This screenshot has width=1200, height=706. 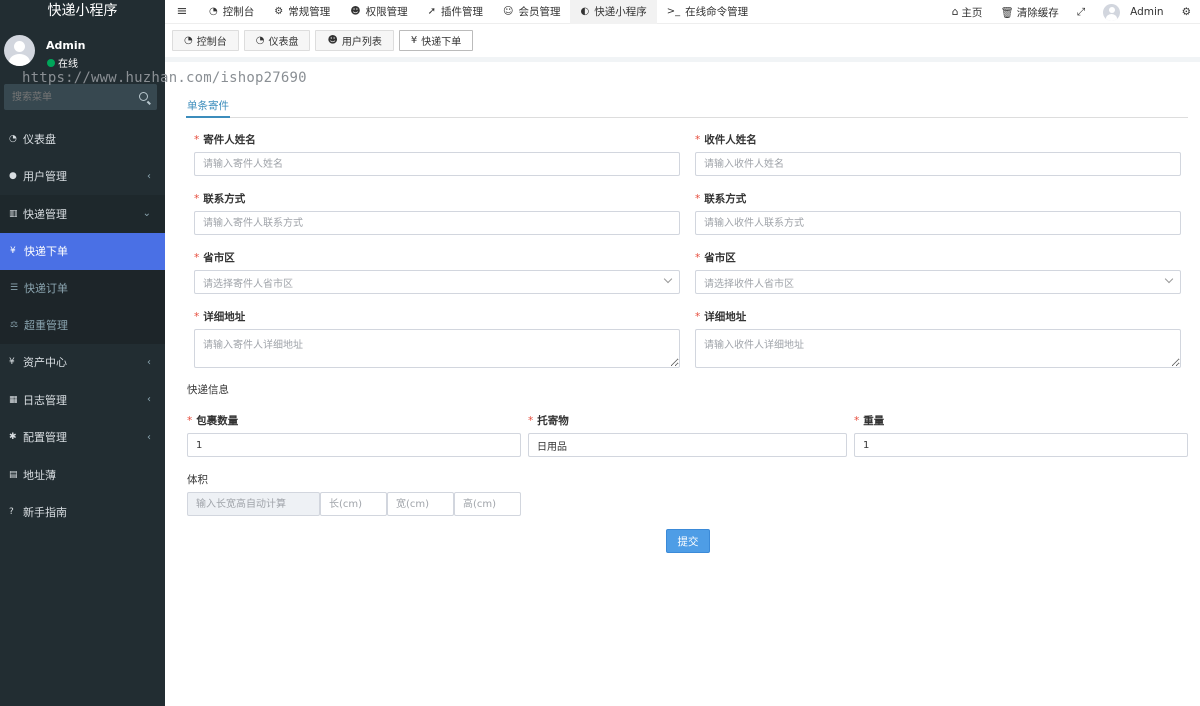 I want to click on select-placeholder: 请选择寄件人省市区, so click(x=248, y=284).